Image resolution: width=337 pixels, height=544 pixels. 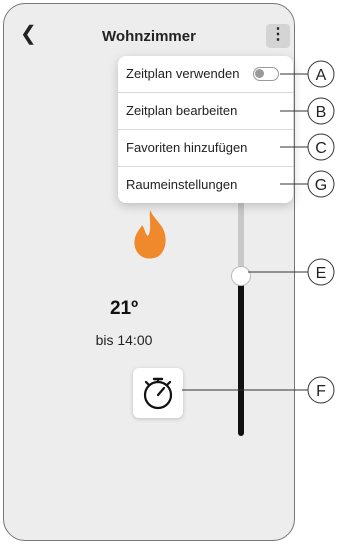 What do you see at coordinates (307, 147) in the screenshot?
I see `callout-c: C` at bounding box center [307, 147].